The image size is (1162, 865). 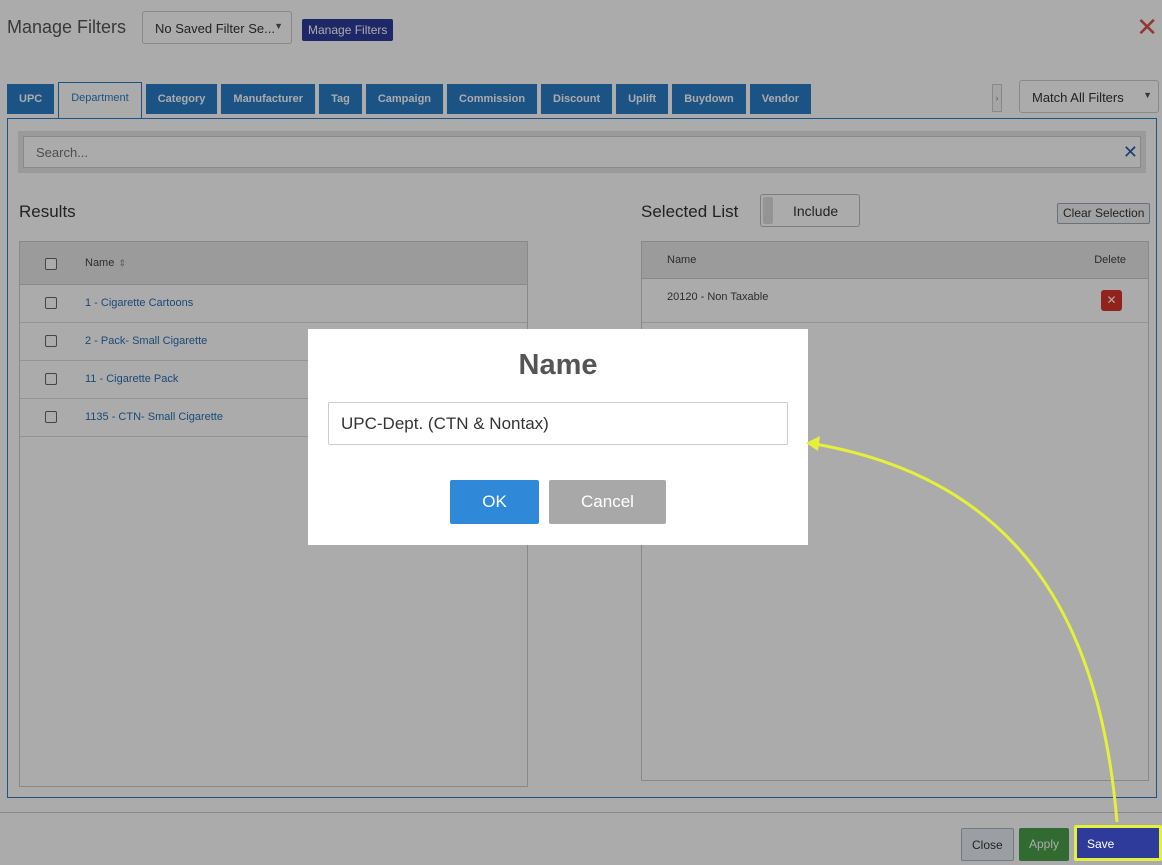 I want to click on name-modal: Name OK Cancel, so click(x=558, y=437).